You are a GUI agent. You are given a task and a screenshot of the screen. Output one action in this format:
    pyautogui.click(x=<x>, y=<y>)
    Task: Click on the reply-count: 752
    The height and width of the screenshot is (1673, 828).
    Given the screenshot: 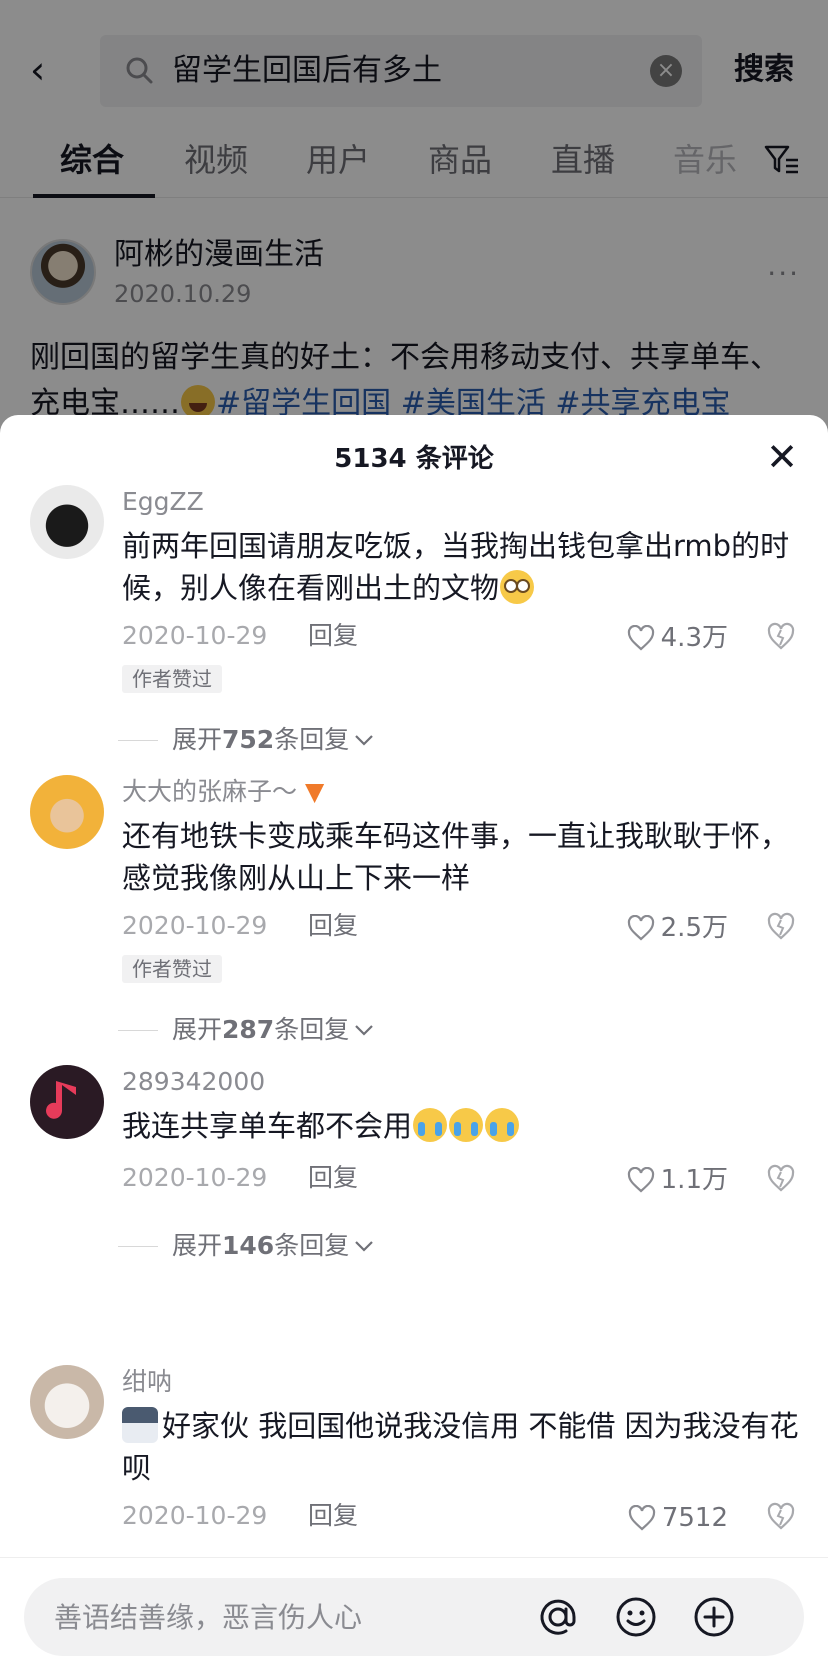 What is the action you would take?
    pyautogui.click(x=248, y=739)
    